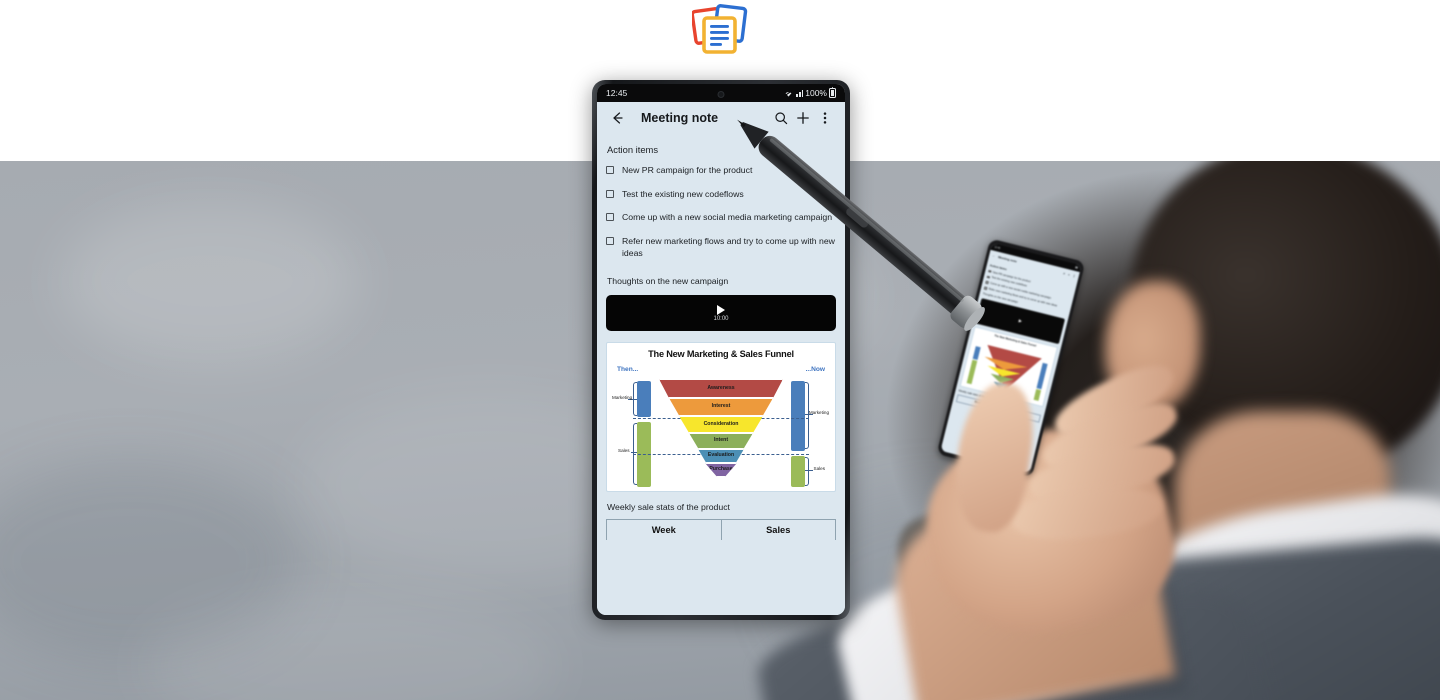 Image resolution: width=1440 pixels, height=700 pixels. I want to click on small-status-time: 12:45, so click(997, 248).